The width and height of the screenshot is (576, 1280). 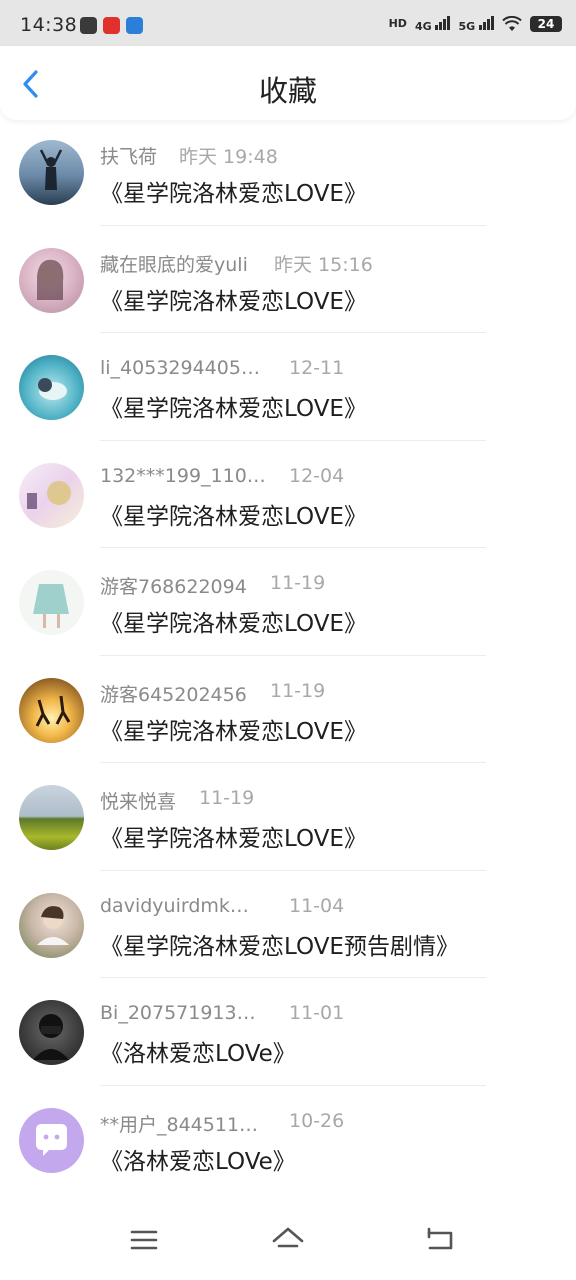 I want to click on user-name: 游客645202456, so click(x=173, y=694).